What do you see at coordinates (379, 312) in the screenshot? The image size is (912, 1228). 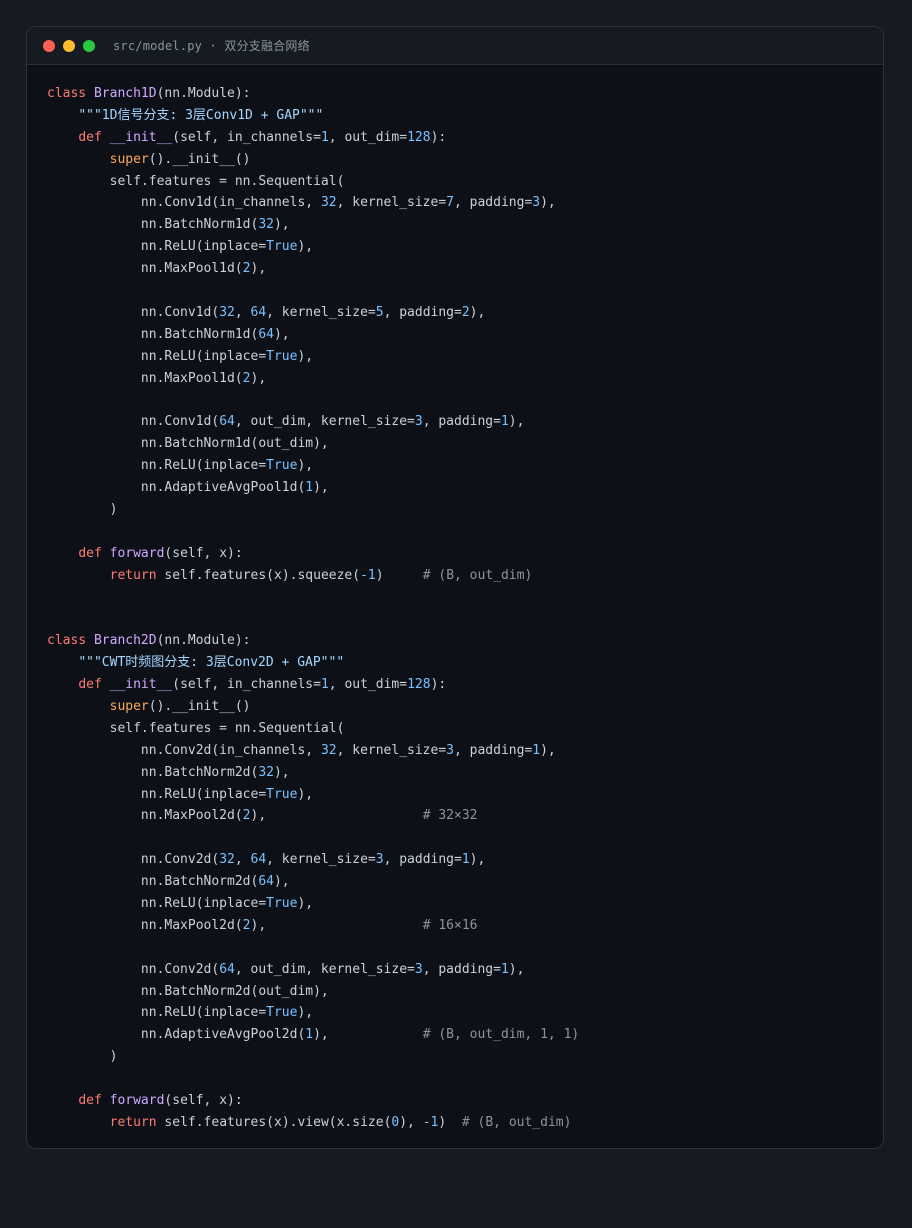 I see `code-token: 5` at bounding box center [379, 312].